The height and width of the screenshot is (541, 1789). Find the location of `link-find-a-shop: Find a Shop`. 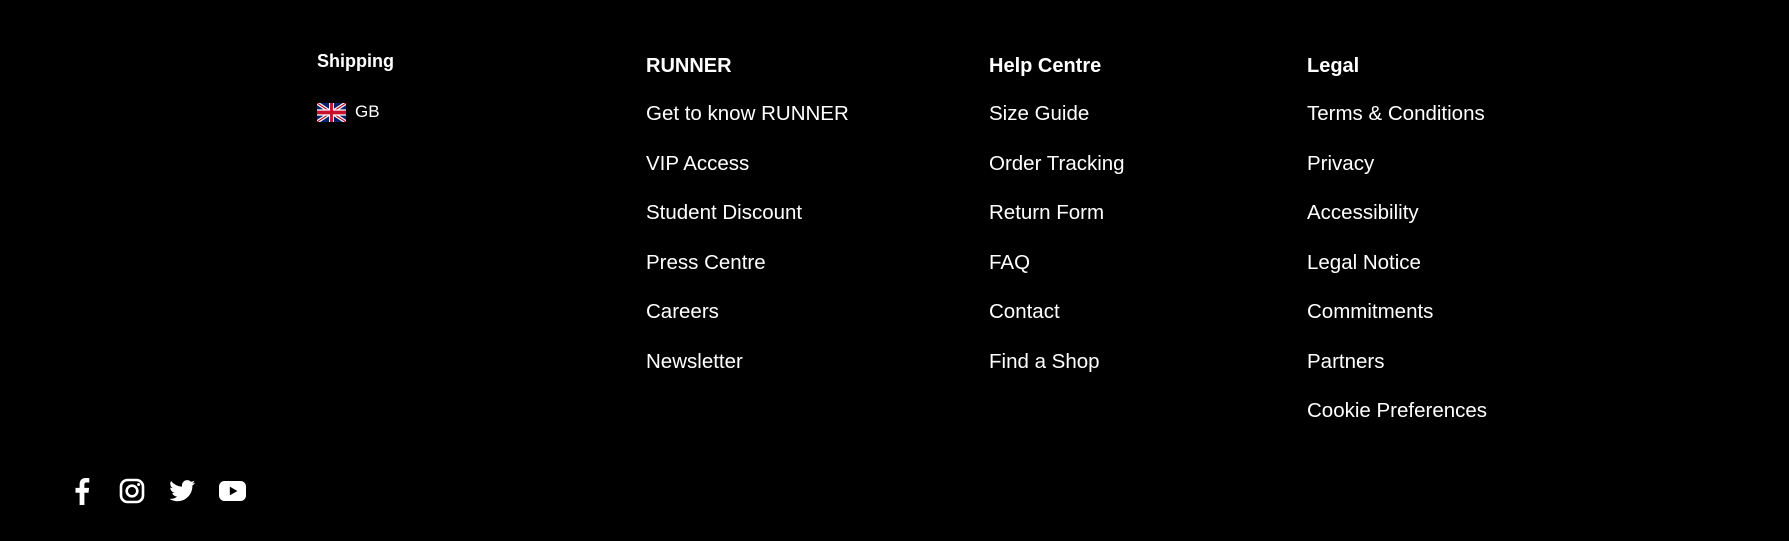

link-find-a-shop: Find a Shop is located at coordinates (1044, 361).